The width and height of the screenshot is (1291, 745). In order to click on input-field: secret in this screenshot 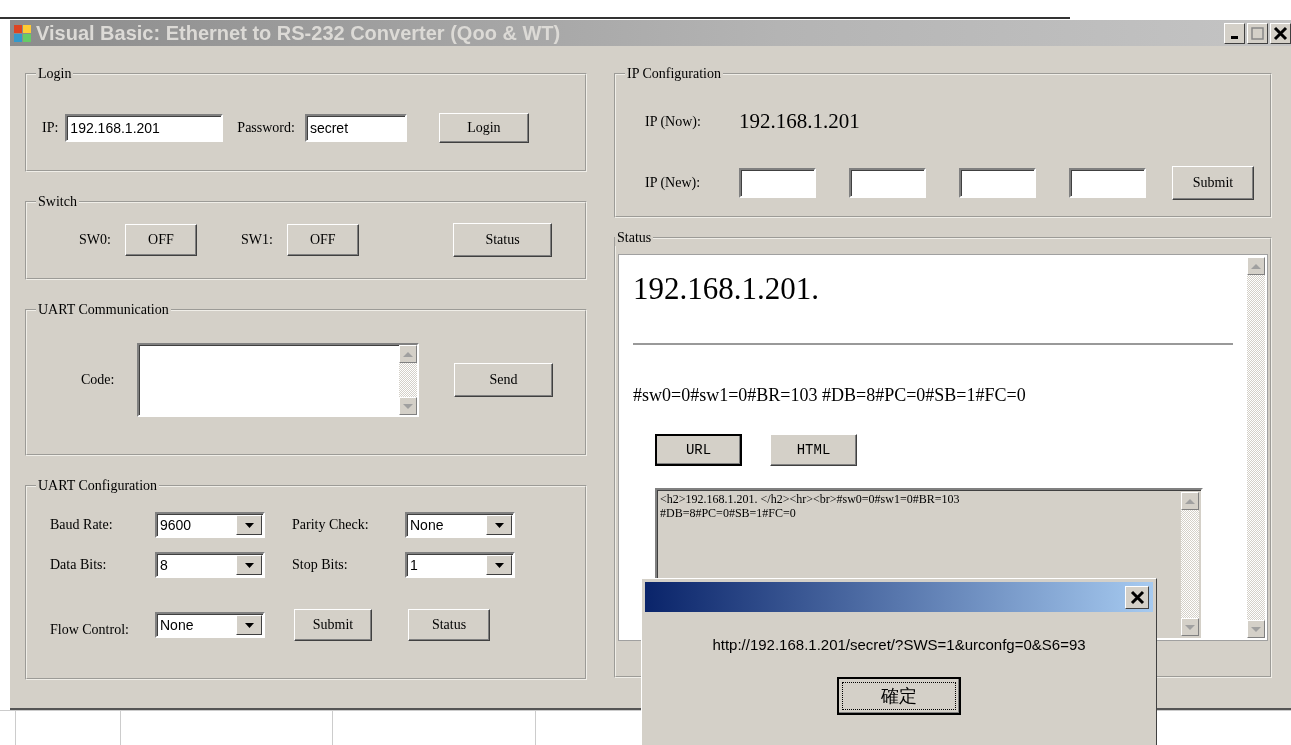, I will do `click(355, 128)`.